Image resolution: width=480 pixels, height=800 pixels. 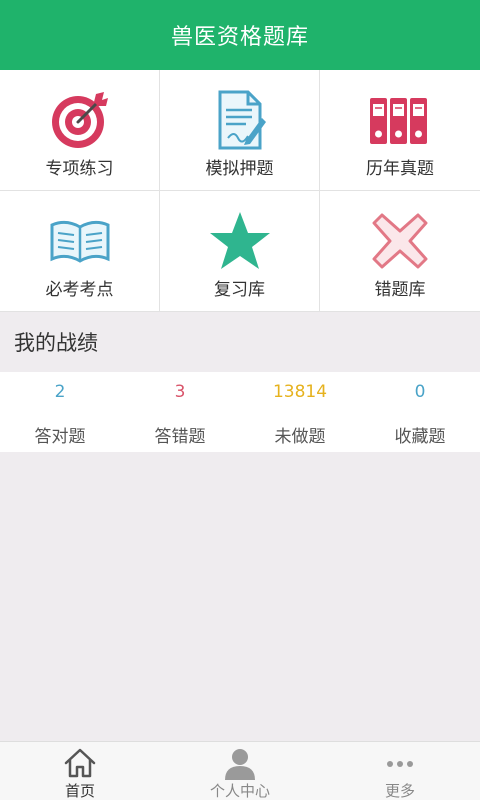 What do you see at coordinates (239, 290) in the screenshot?
I see `grid-item-label: 复习库` at bounding box center [239, 290].